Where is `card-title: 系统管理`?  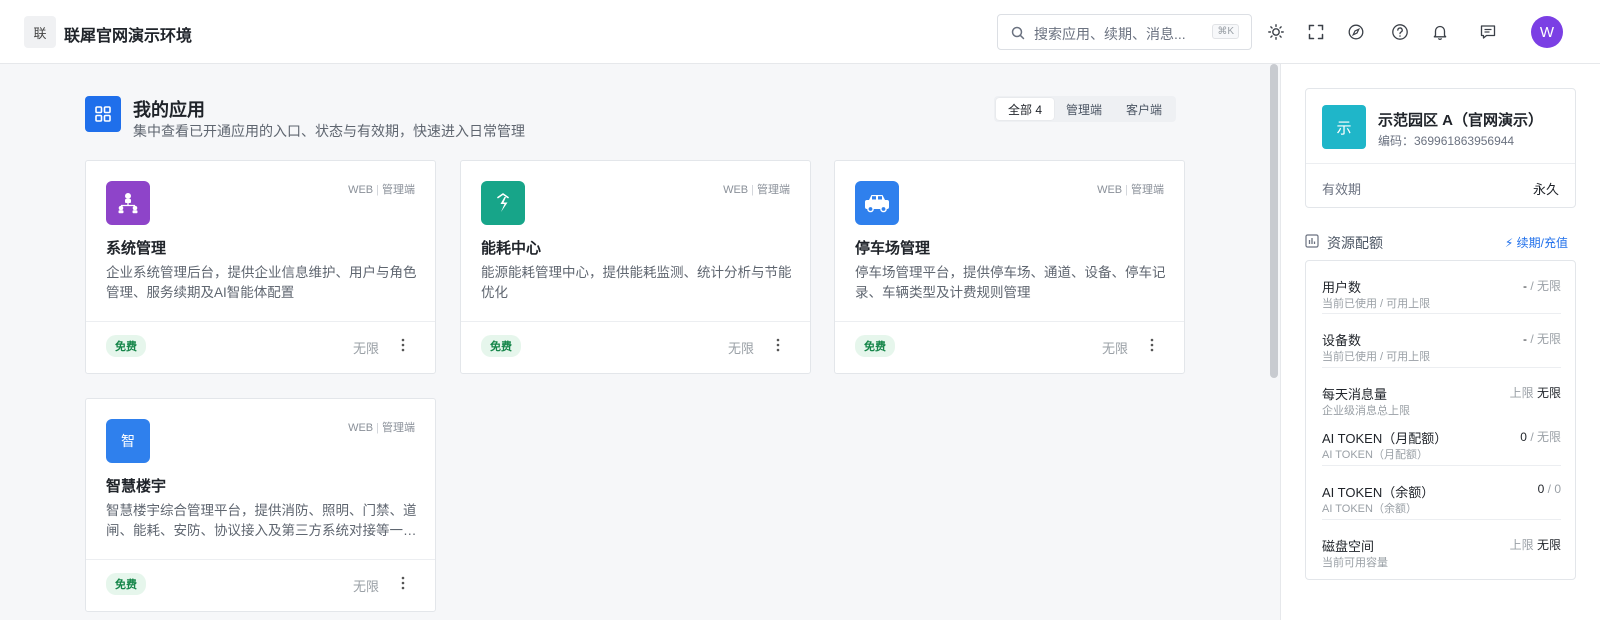
card-title: 系统管理 is located at coordinates (136, 248).